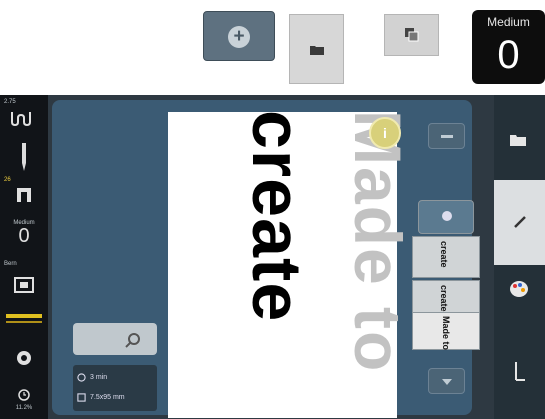 The width and height of the screenshot is (545, 419). I want to click on magnifier-icon, so click(132, 340).